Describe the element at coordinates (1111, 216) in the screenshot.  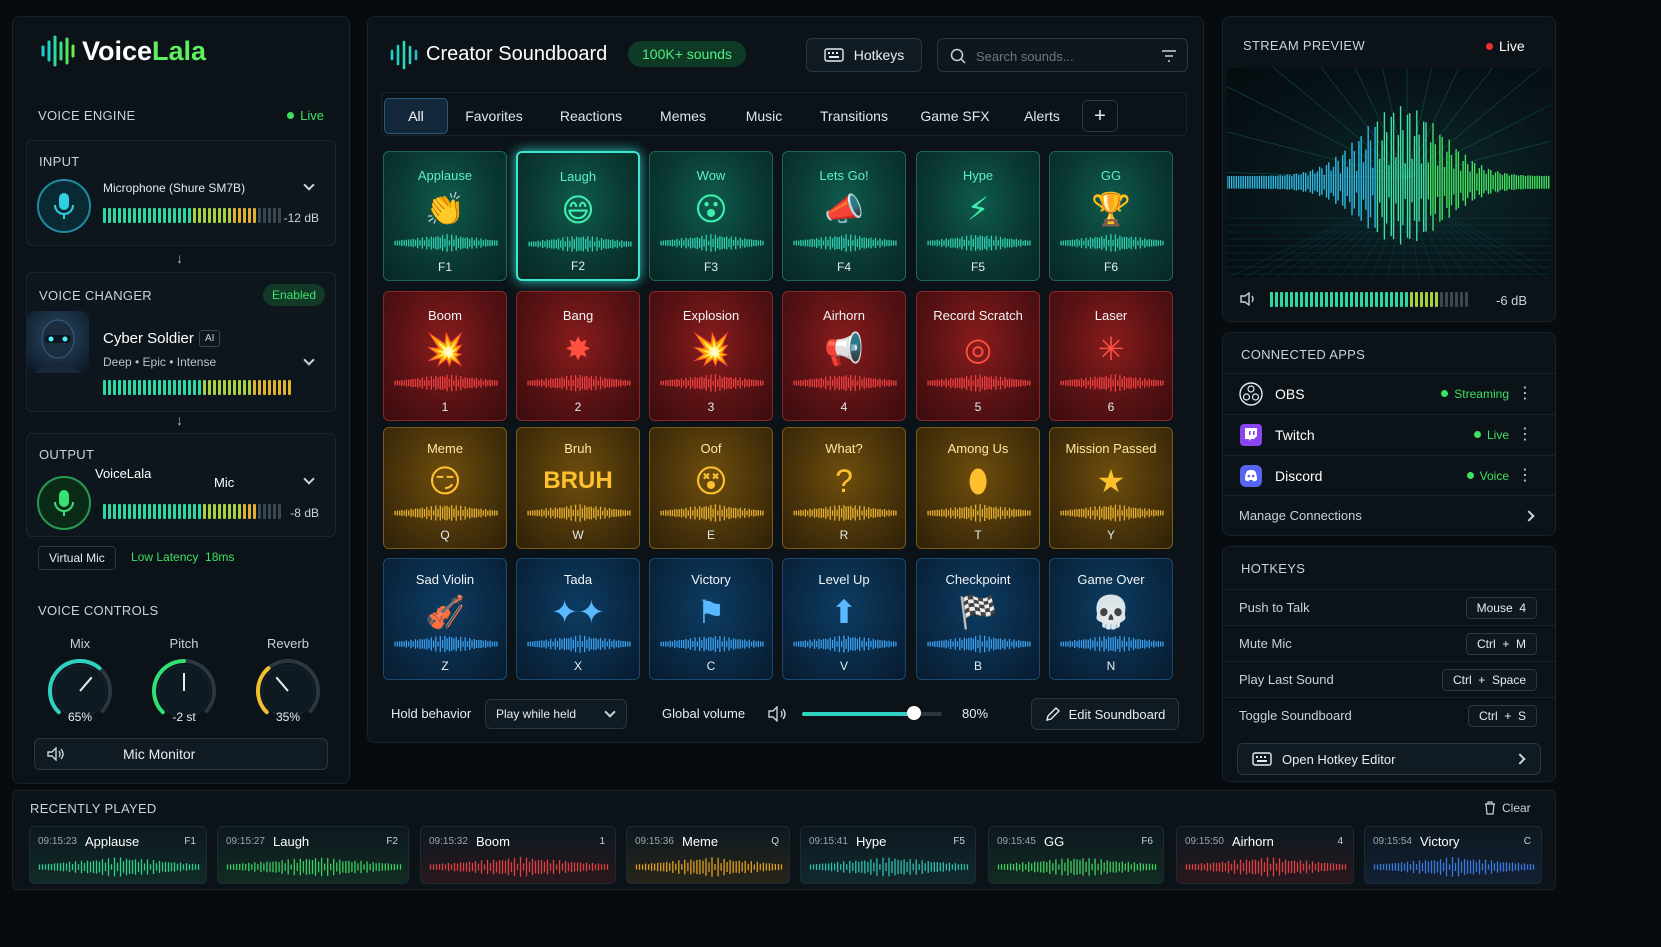
I see `sound-tile-gg: GG 🏆 F6` at that location.